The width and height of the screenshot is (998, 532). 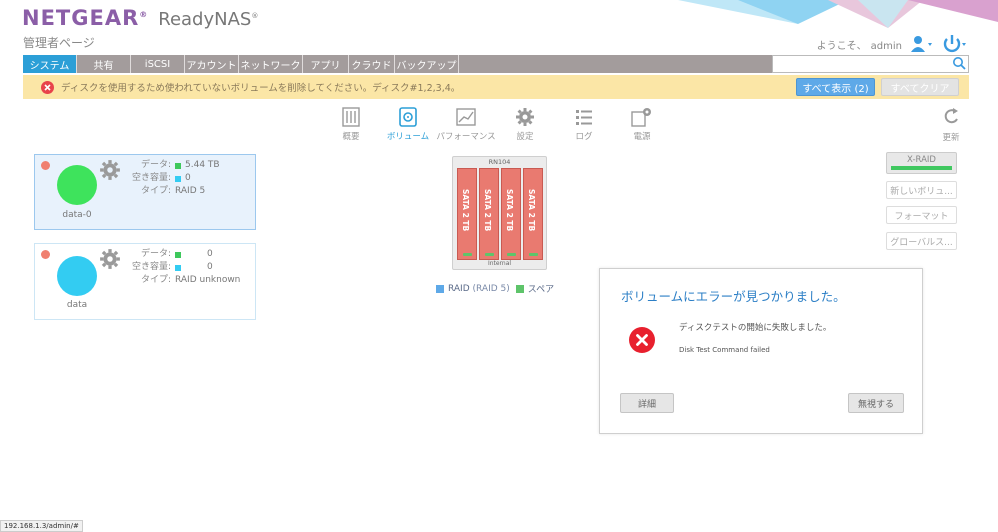 What do you see at coordinates (733, 296) in the screenshot?
I see `dialog-title: ボリュームにエラーが見つかりました。` at bounding box center [733, 296].